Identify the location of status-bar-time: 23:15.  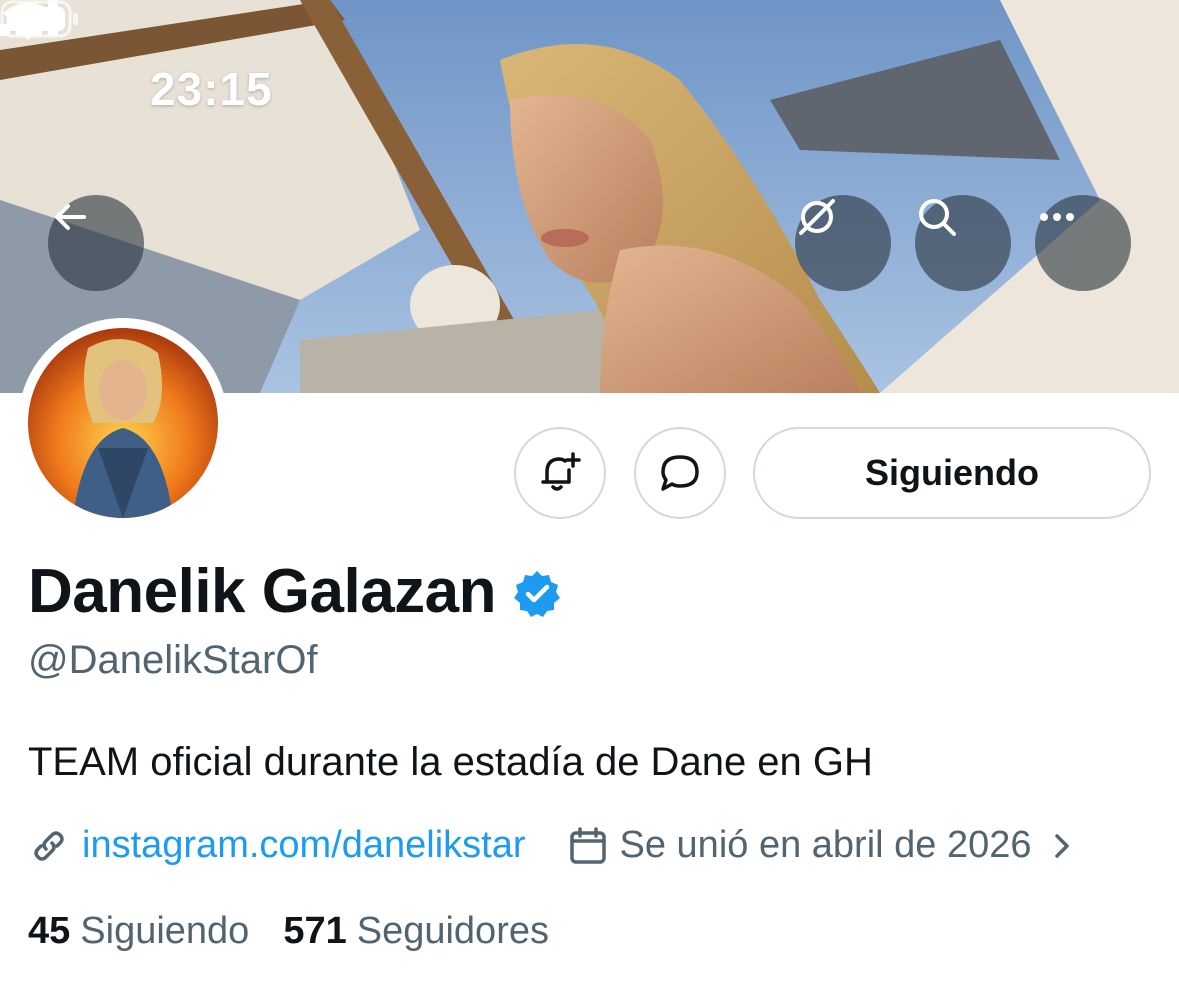
(211, 89).